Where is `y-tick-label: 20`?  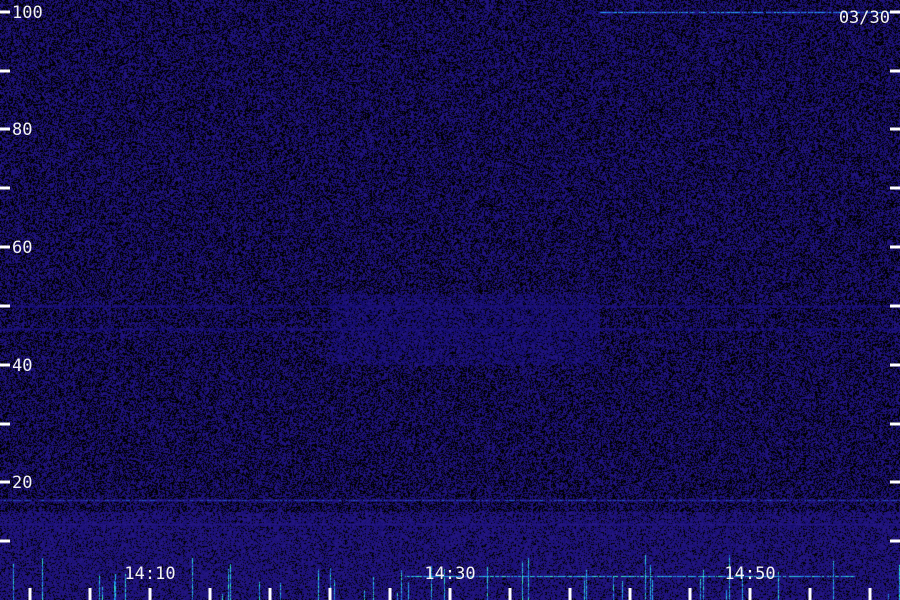
y-tick-label: 20 is located at coordinates (22, 483).